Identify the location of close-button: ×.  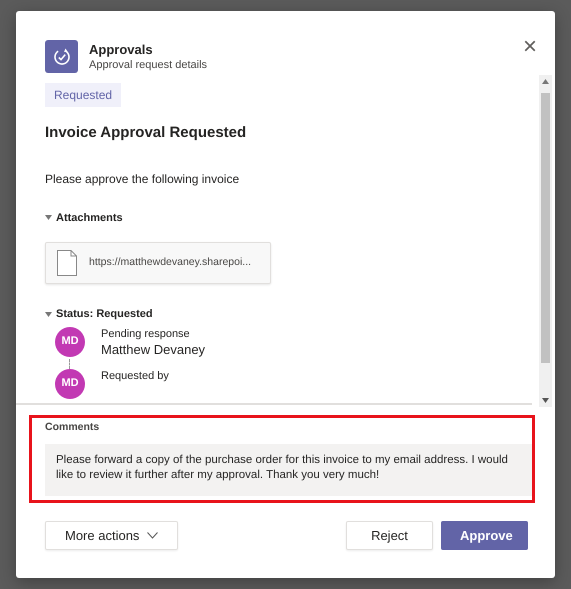
(529, 47).